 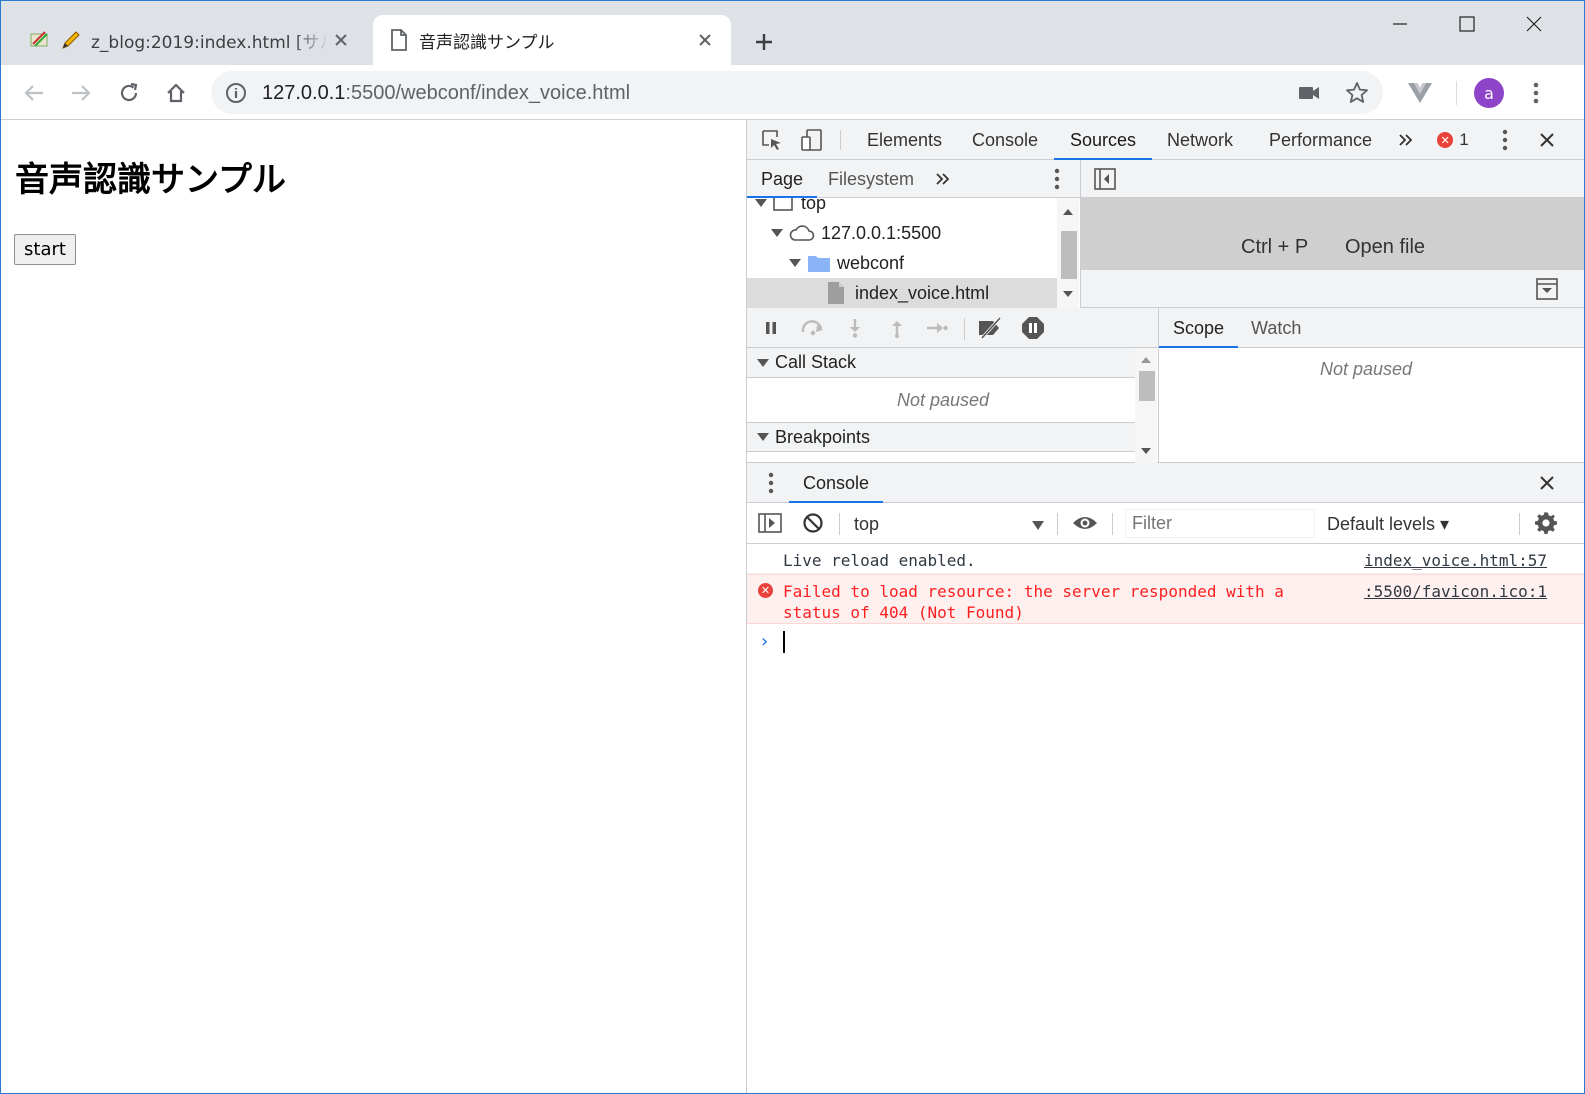 What do you see at coordinates (176, 93) in the screenshot?
I see `home-icon` at bounding box center [176, 93].